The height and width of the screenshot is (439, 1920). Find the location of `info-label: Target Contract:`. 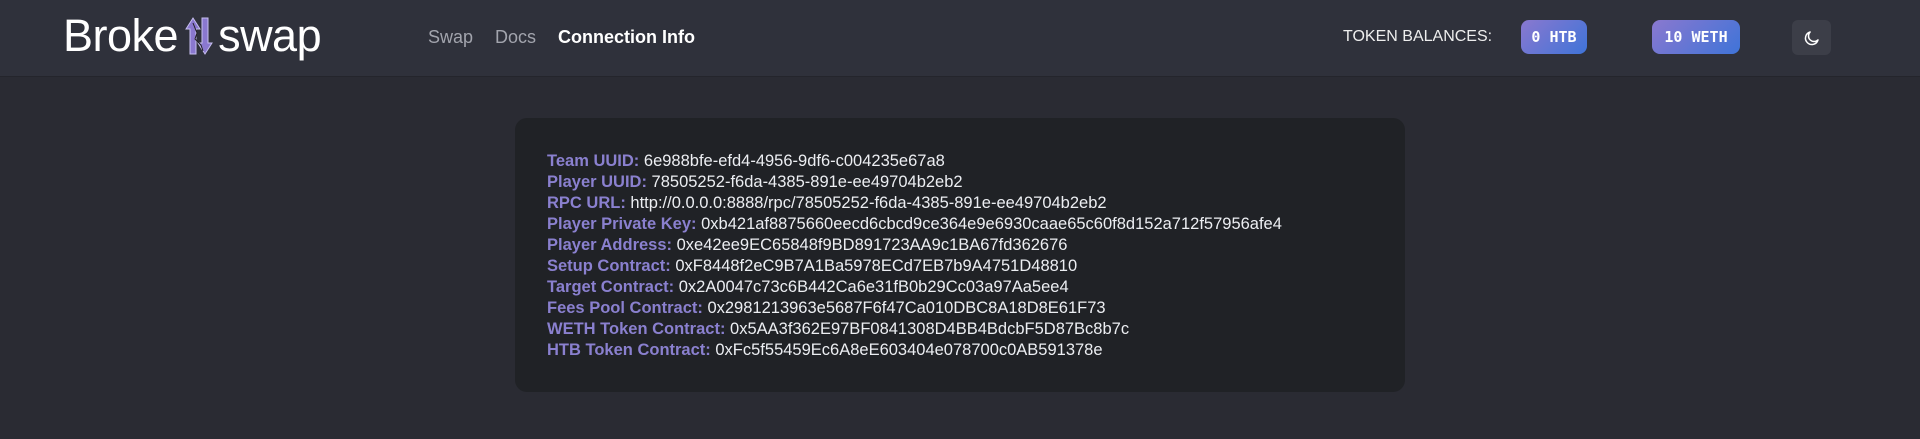

info-label: Target Contract: is located at coordinates (611, 287).